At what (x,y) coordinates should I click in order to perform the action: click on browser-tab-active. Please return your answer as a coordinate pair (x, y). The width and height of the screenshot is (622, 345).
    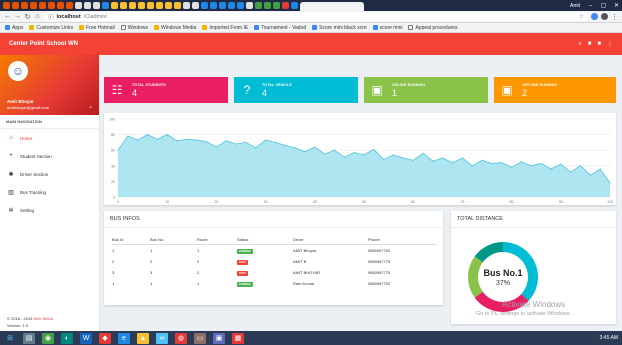
    Looking at the image, I should click on (332, 6).